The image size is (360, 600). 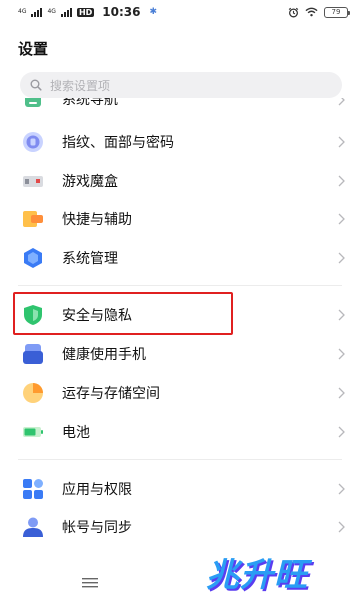 I want to click on settings-item-label: 健康使用手机, so click(x=104, y=355).